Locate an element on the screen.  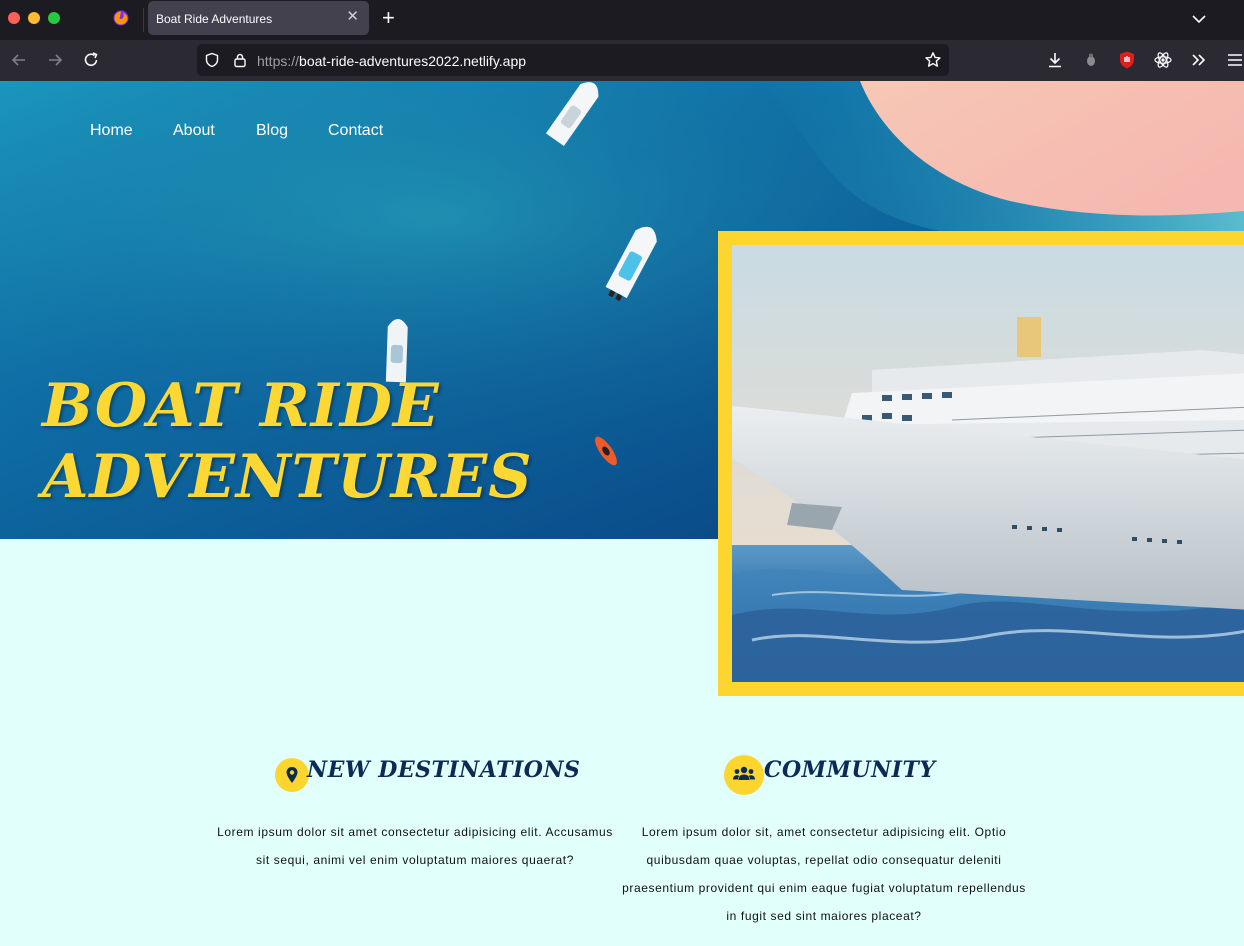
nav-link-contact: Contact is located at coordinates (355, 131).